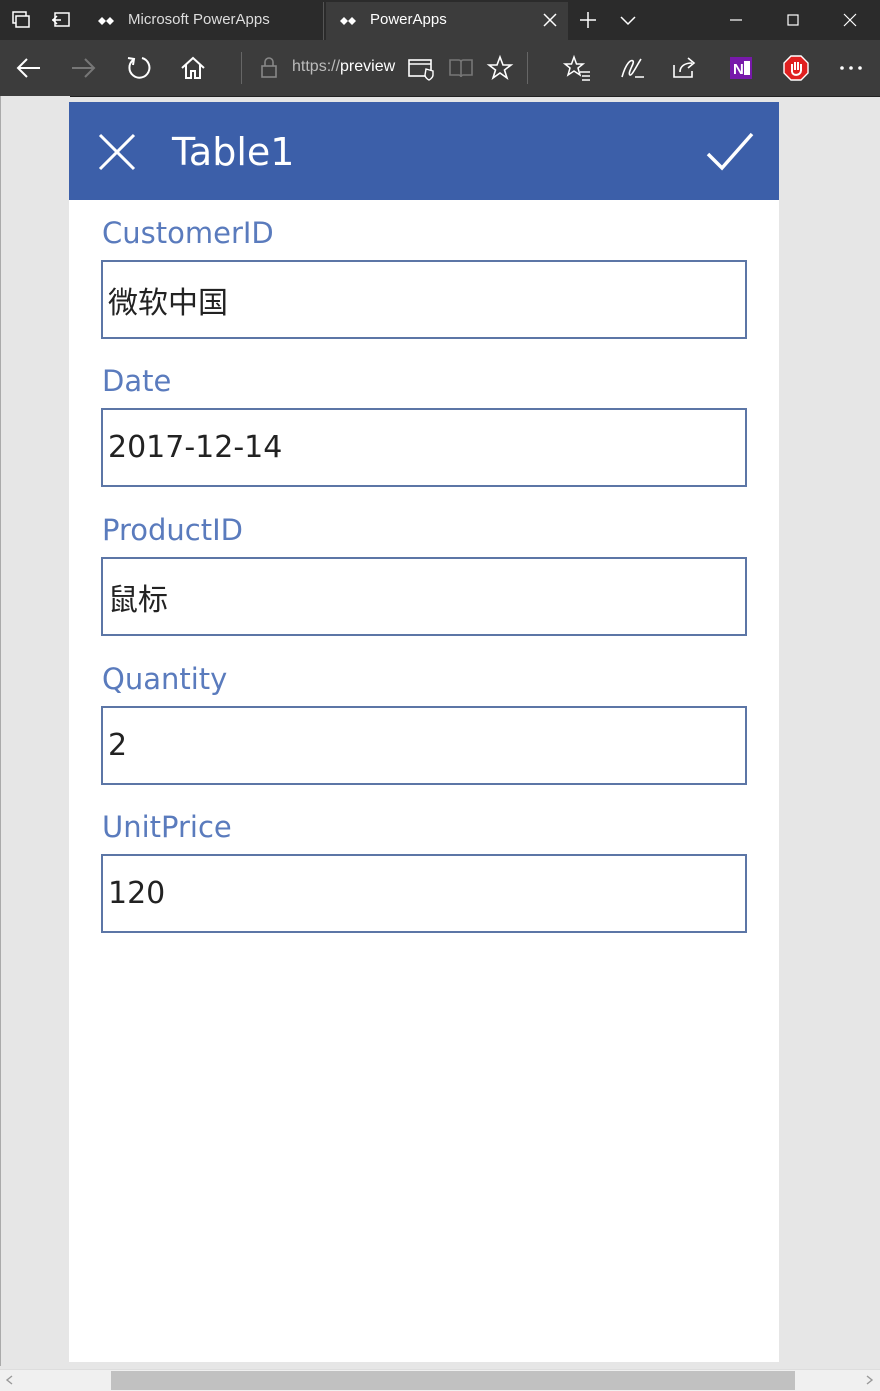  I want to click on tab-microsoft-powerapps: Microsoft PowerApps, so click(204, 21).